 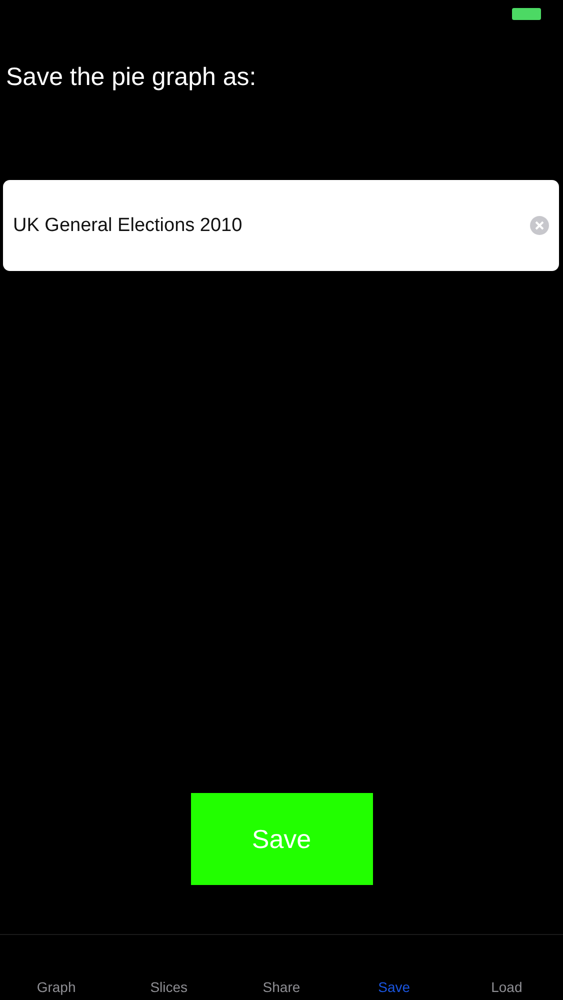 I want to click on tab: Load, so click(x=506, y=987).